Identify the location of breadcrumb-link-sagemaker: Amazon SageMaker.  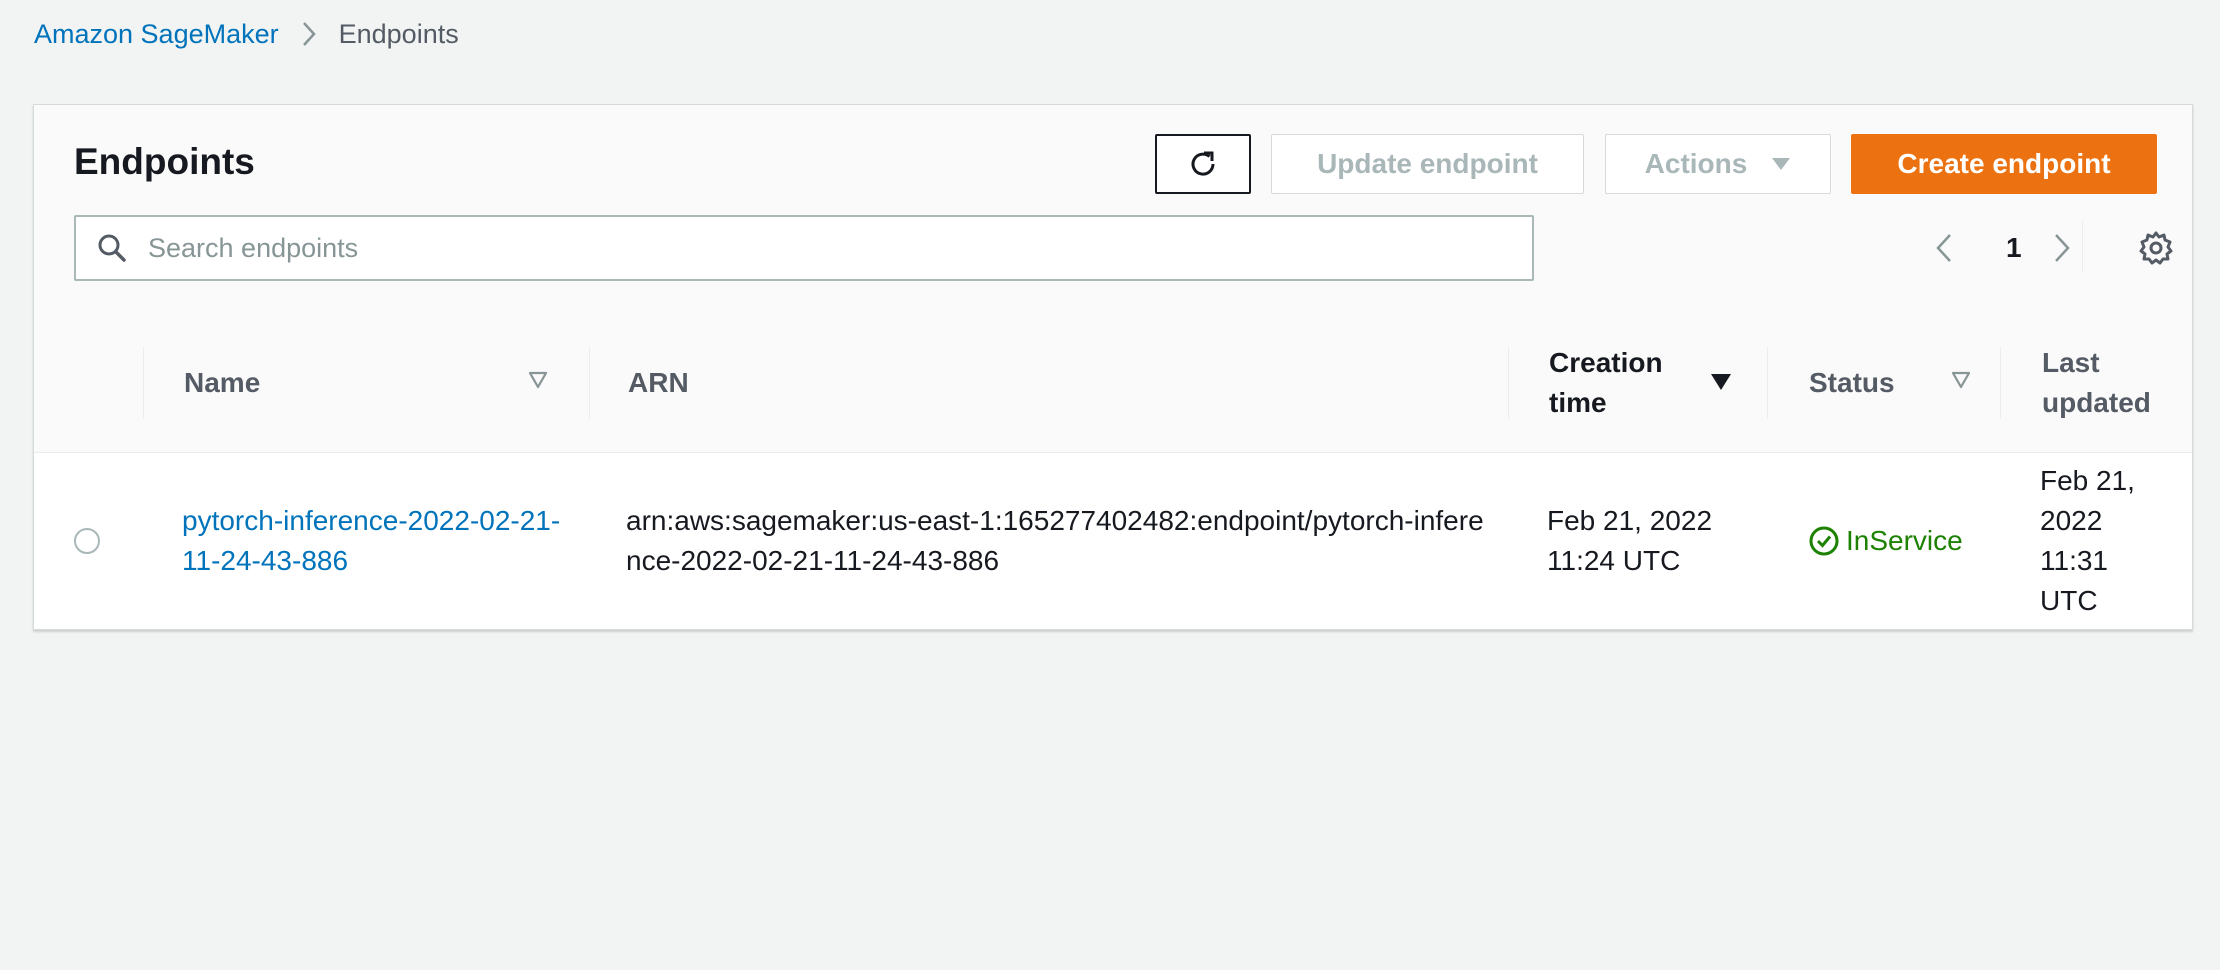
(156, 34).